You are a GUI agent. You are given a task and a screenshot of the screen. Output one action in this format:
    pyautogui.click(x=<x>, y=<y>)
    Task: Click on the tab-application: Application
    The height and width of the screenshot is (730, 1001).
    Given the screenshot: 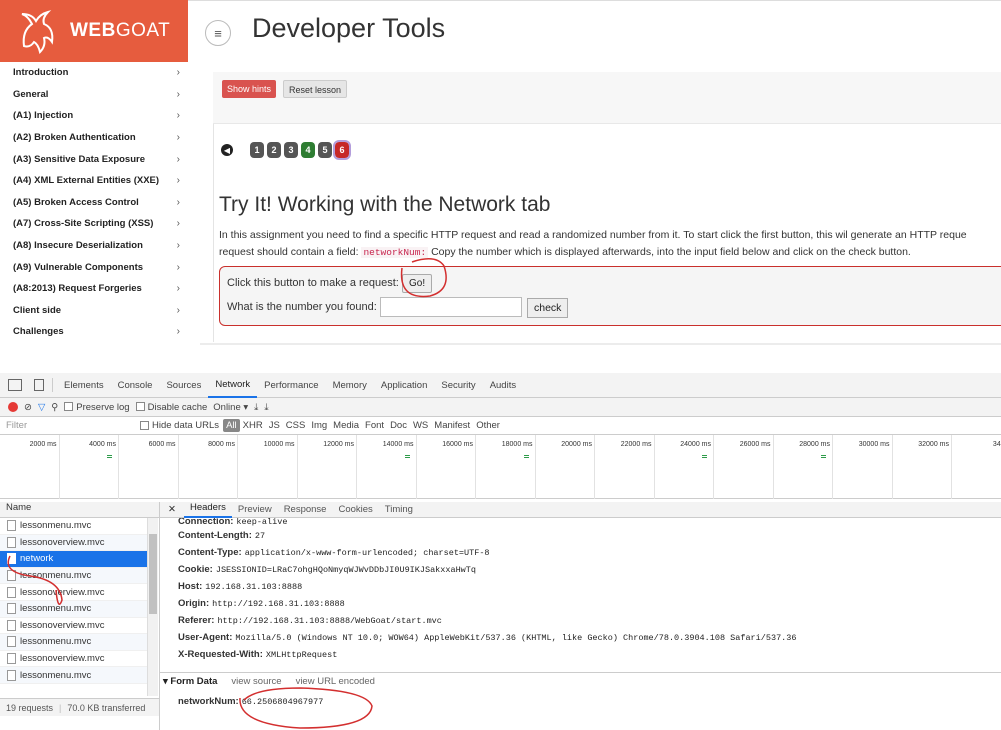 What is the action you would take?
    pyautogui.click(x=404, y=385)
    